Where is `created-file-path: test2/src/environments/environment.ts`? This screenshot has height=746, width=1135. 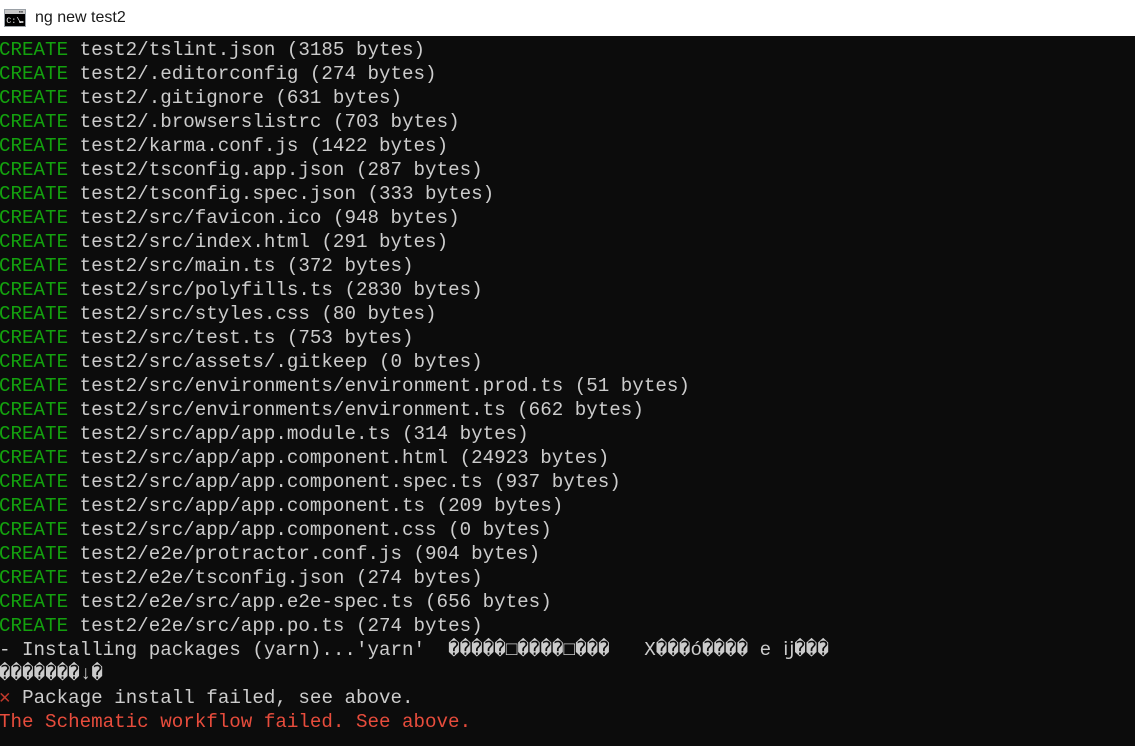
created-file-path: test2/src/environments/environment.ts is located at coordinates (292, 410).